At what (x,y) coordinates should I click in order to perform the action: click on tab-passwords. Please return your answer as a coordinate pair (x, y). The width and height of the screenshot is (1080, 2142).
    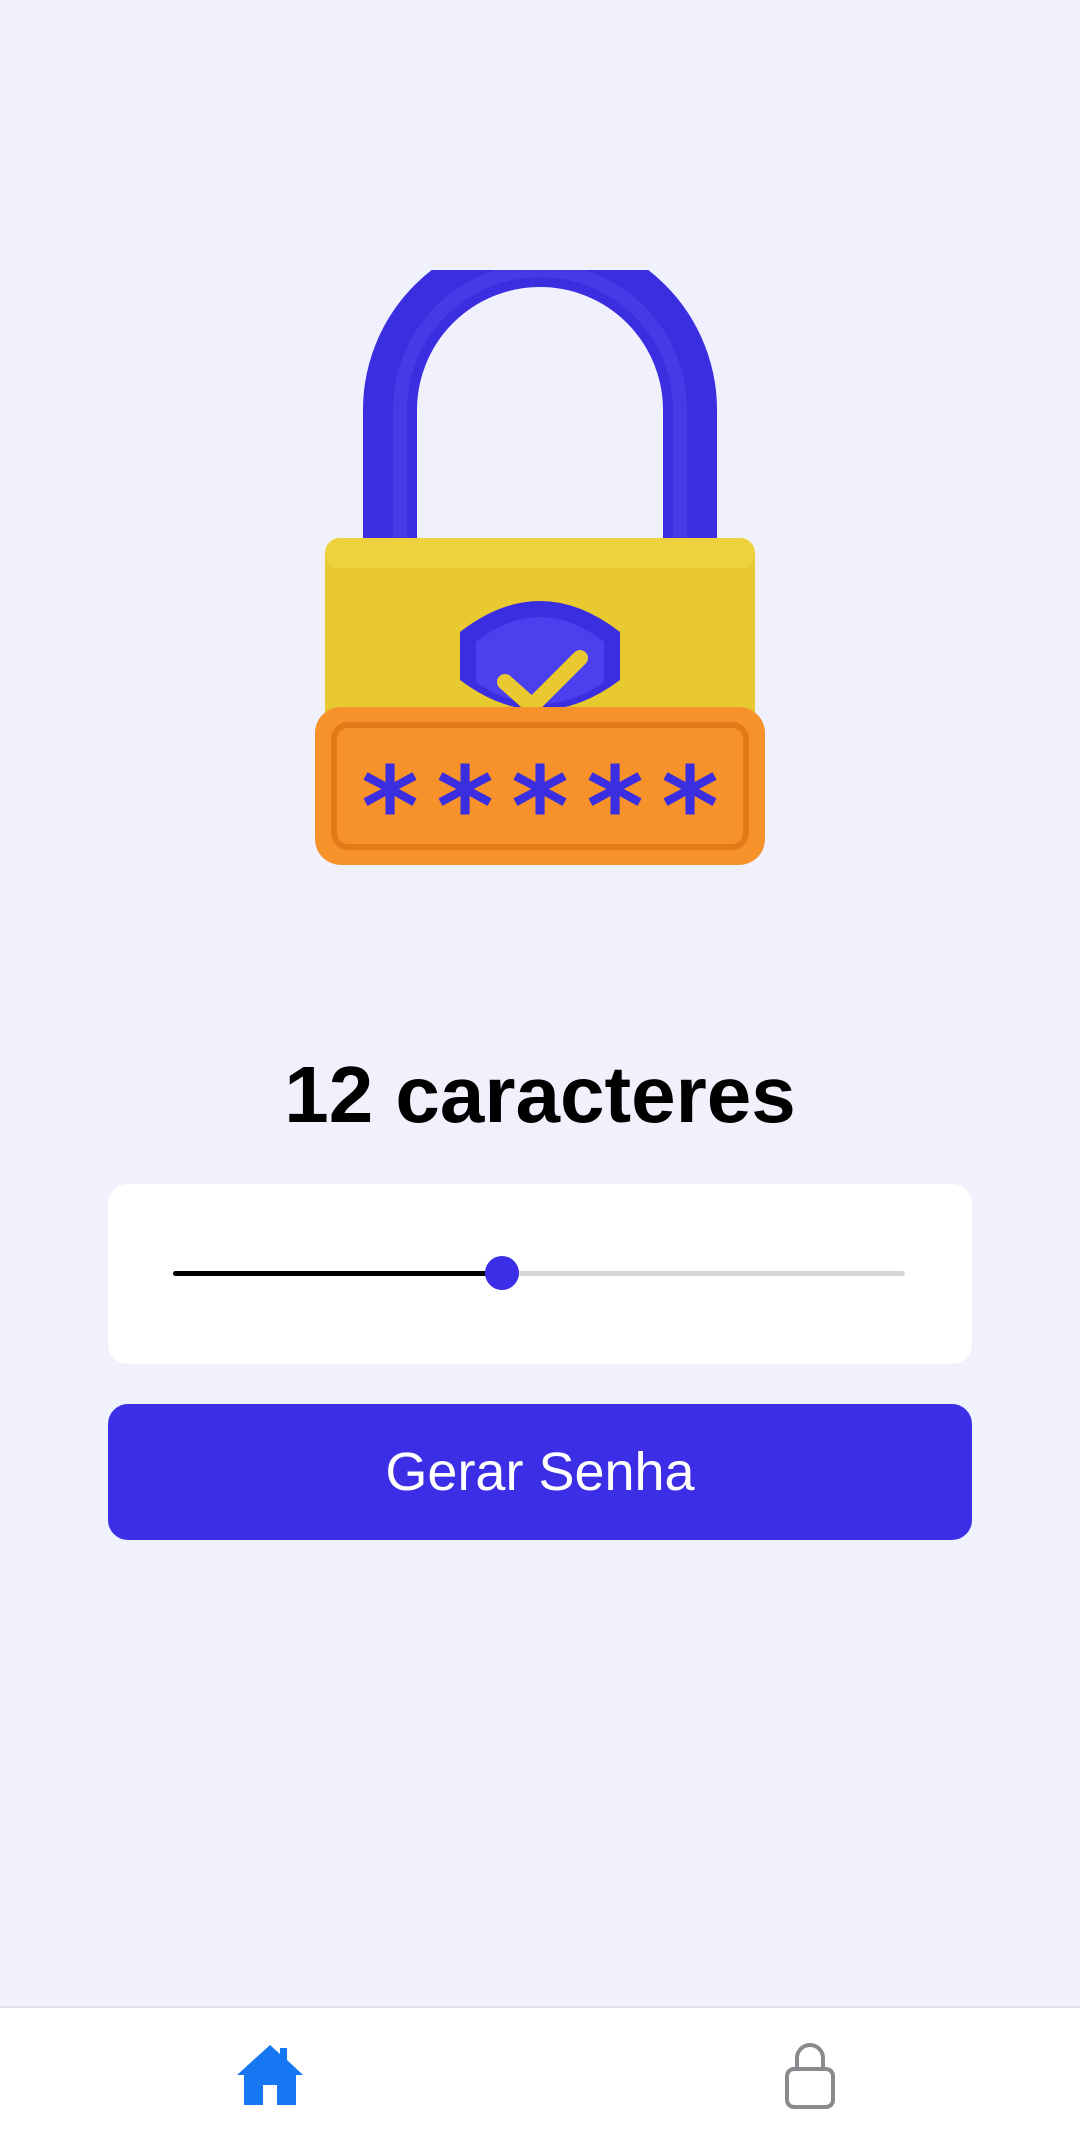
    Looking at the image, I should click on (810, 2075).